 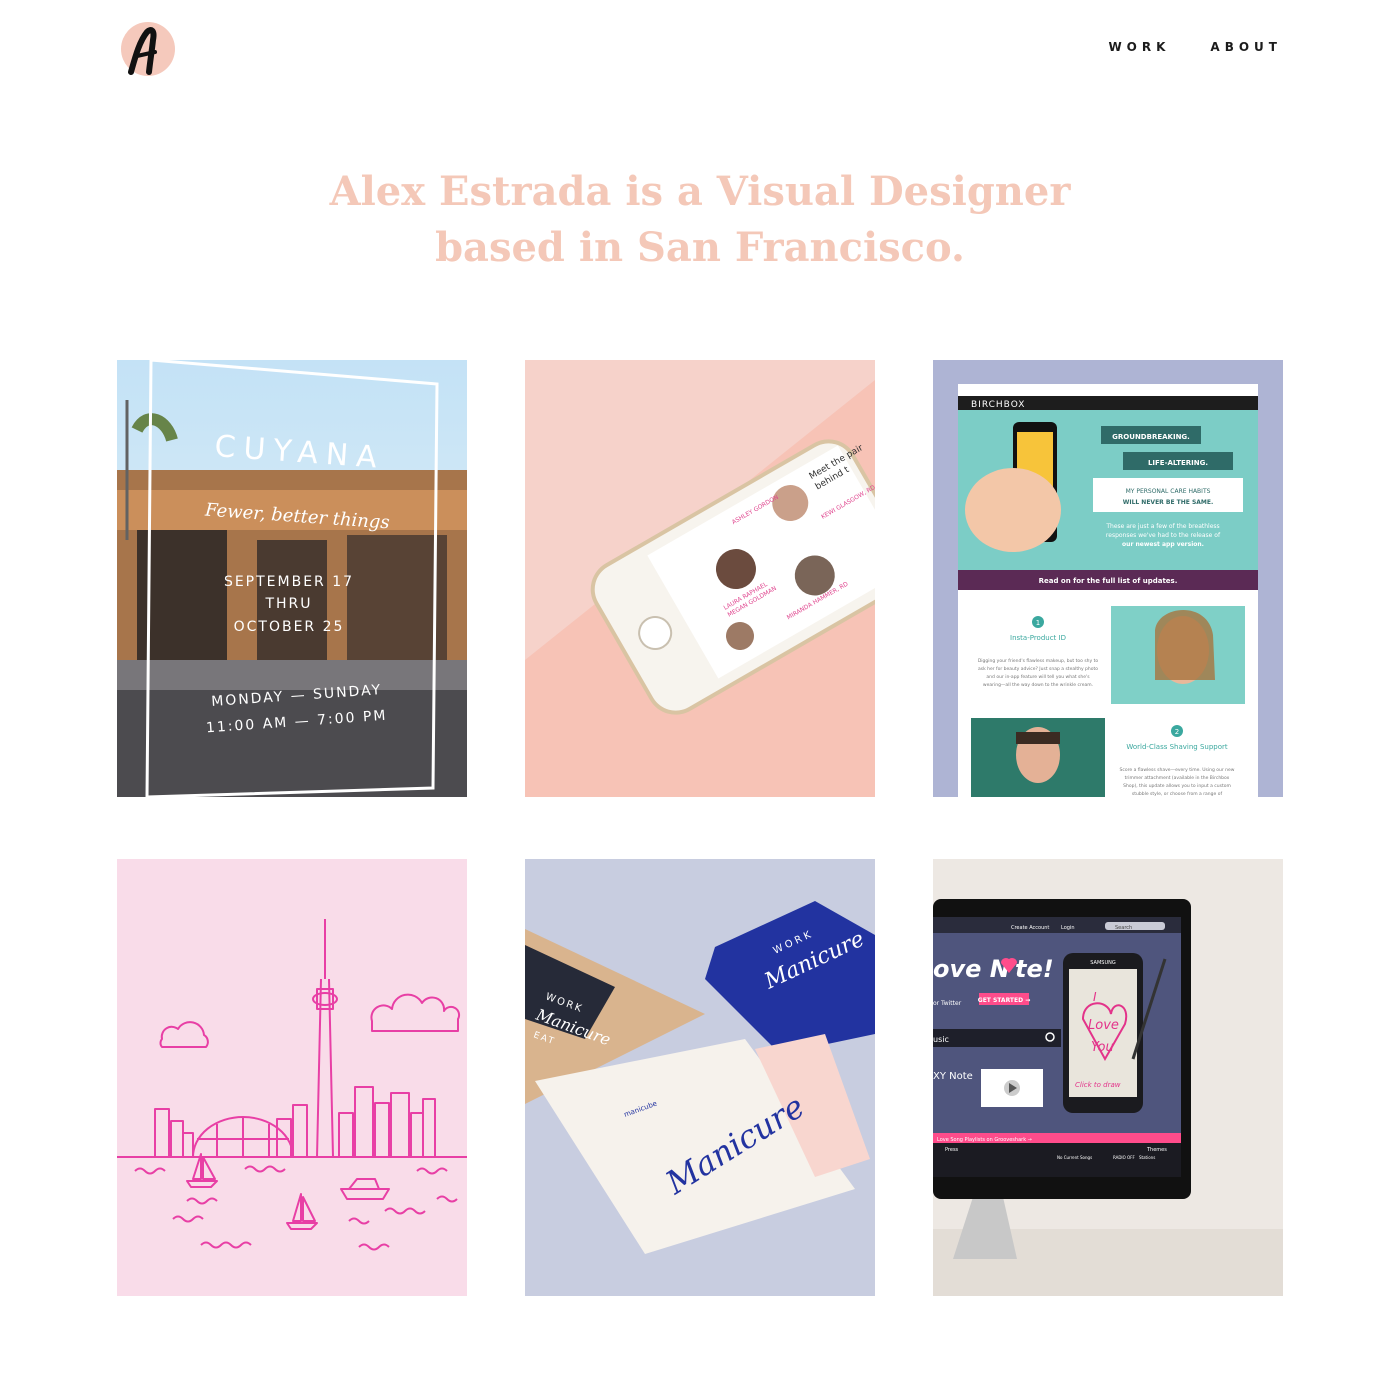 I want to click on svg-text: I, so click(x=1095, y=997).